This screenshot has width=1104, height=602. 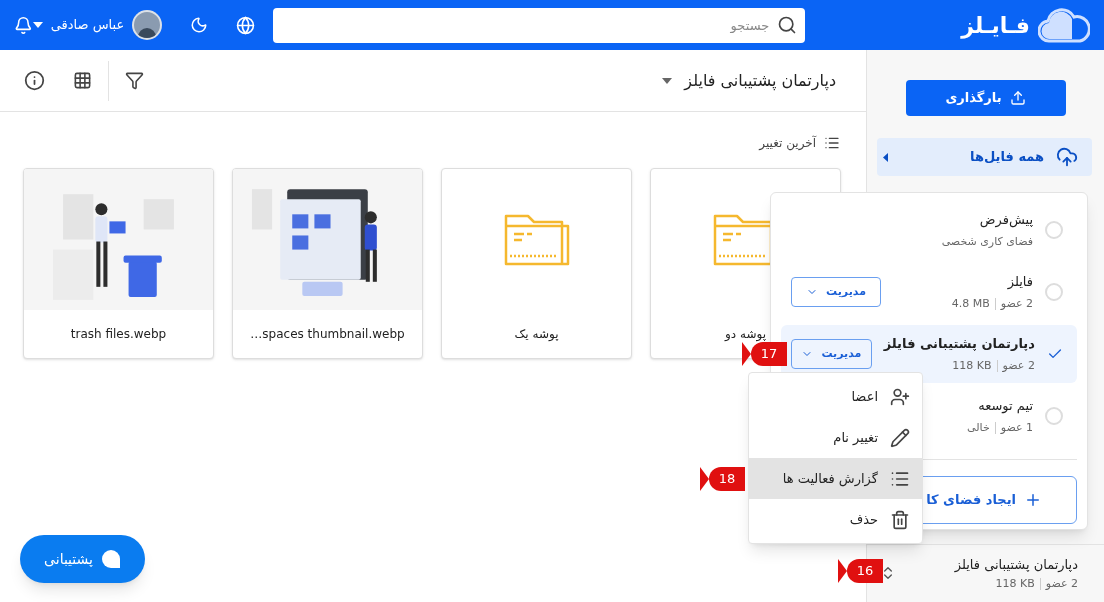 I want to click on sidebar-item: همه فایل‌ها, so click(x=984, y=157).